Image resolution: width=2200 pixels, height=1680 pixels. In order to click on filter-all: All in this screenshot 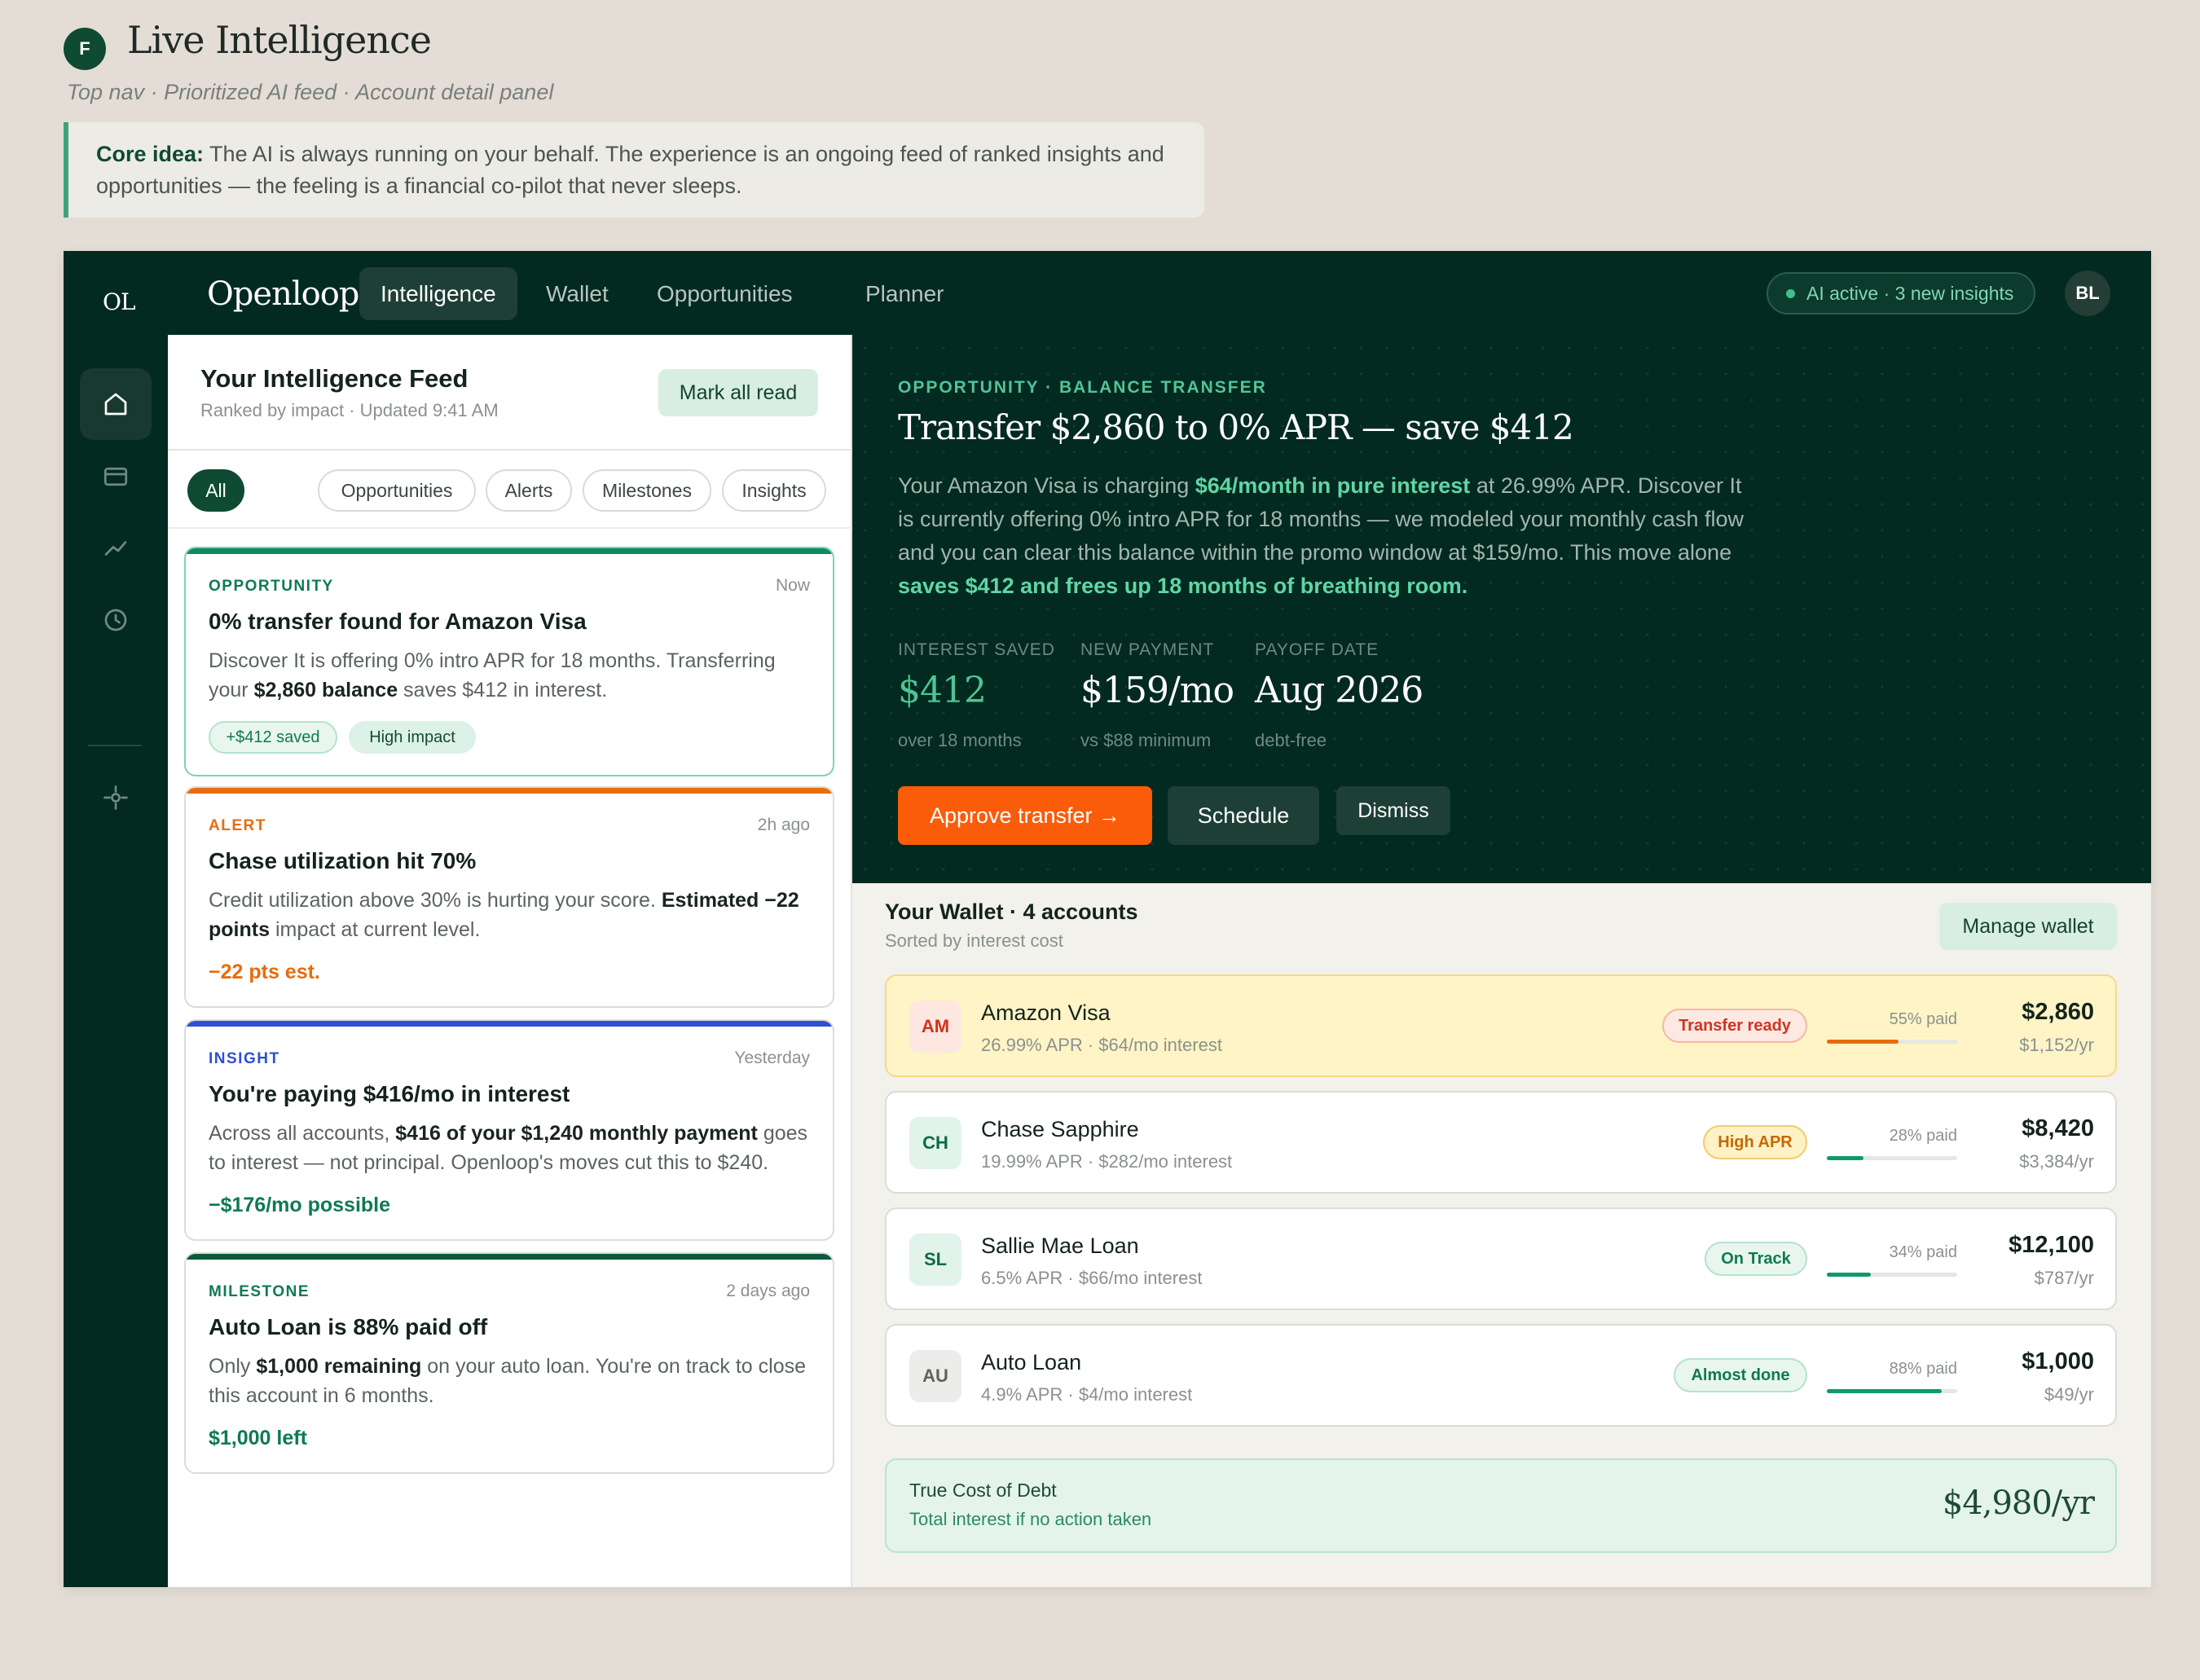, I will do `click(215, 490)`.